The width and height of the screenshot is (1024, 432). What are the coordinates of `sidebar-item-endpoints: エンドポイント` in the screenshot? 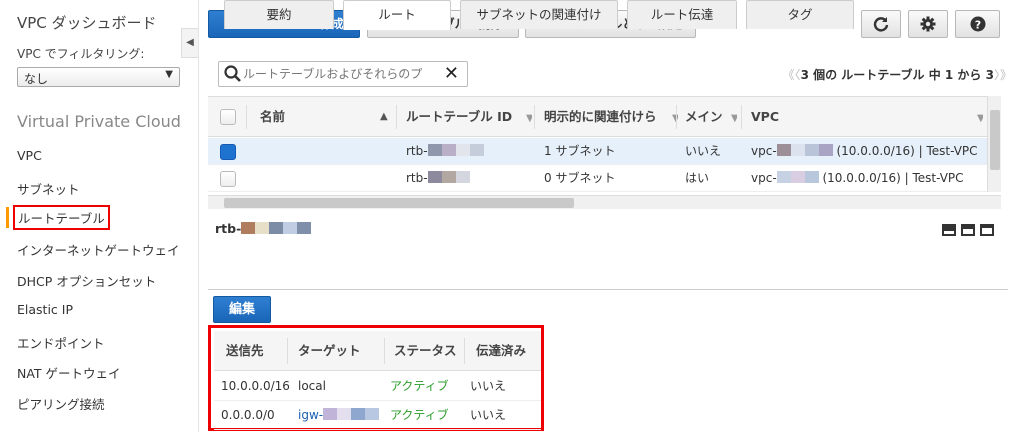 It's located at (61, 342).